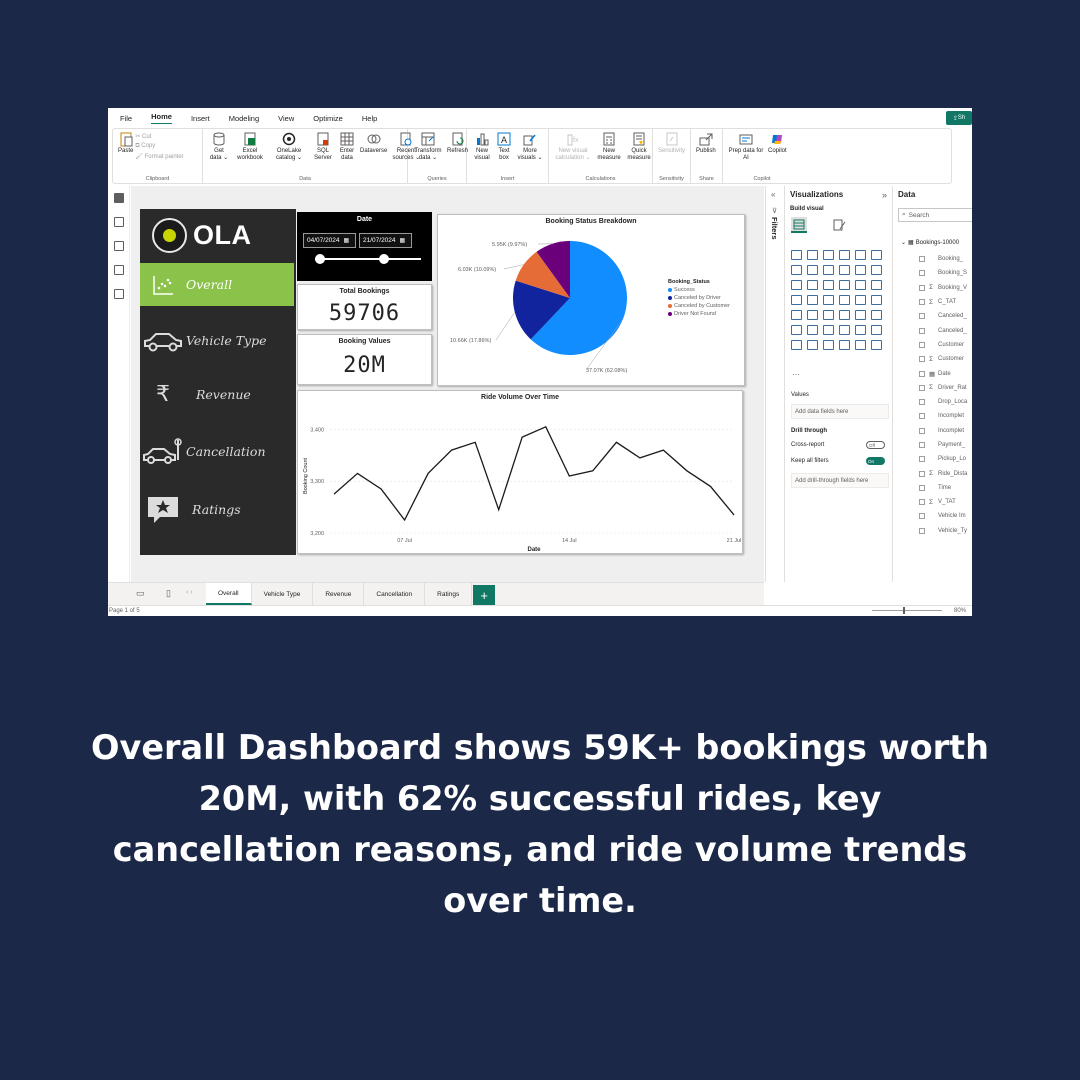 This screenshot has height=1080, width=1080. What do you see at coordinates (860, 285) in the screenshot?
I see `pie-chart-icon` at bounding box center [860, 285].